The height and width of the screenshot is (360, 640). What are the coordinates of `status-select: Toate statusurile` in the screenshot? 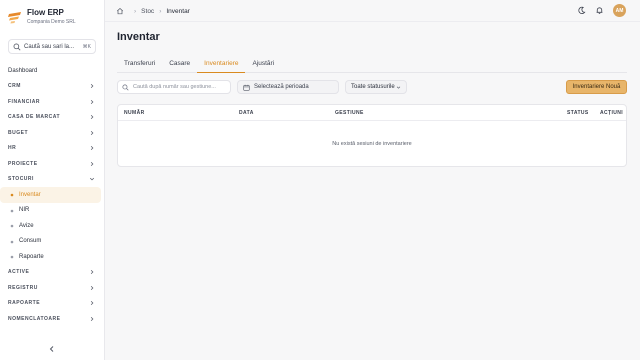 It's located at (376, 87).